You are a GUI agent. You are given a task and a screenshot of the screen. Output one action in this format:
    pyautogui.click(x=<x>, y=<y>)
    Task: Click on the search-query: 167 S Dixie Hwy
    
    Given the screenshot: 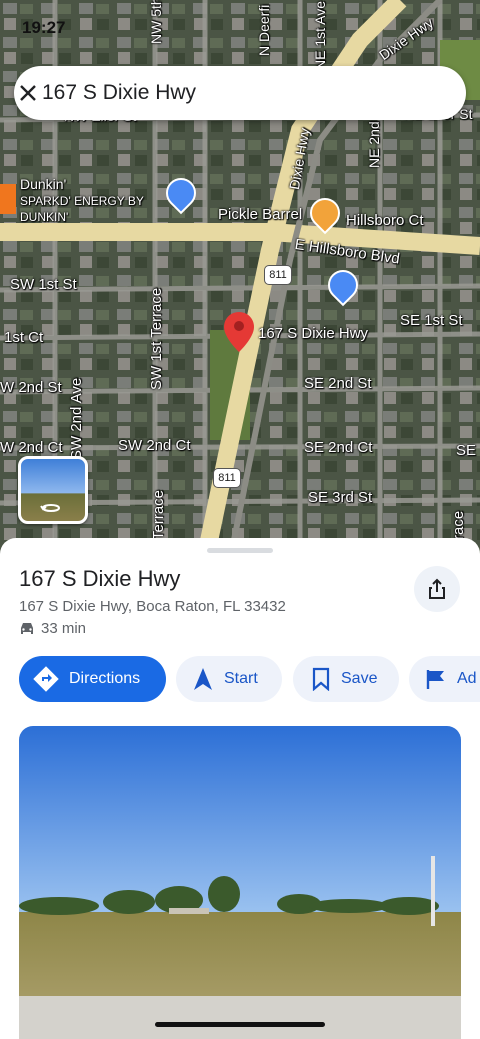 What is the action you would take?
    pyautogui.click(x=119, y=93)
    